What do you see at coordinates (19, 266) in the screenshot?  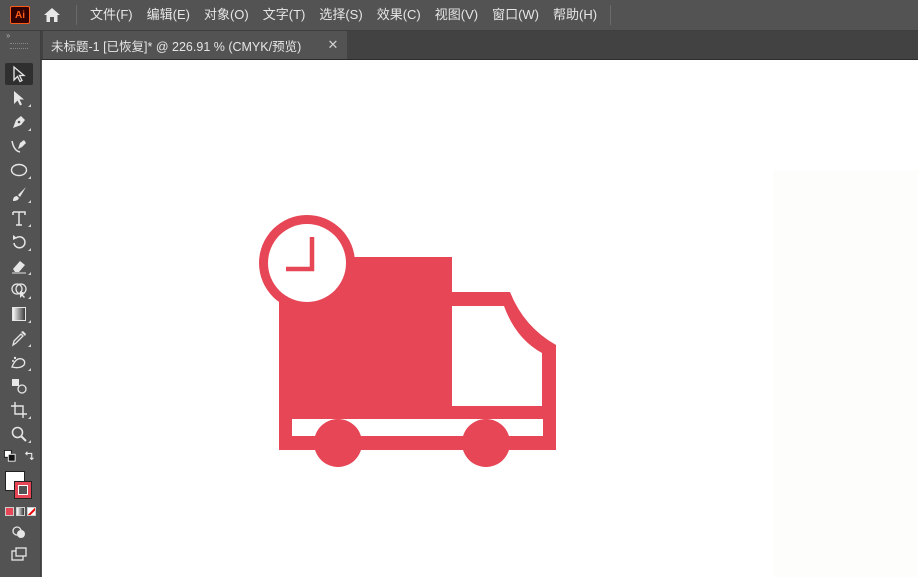 I see `eraser-tool-icon` at bounding box center [19, 266].